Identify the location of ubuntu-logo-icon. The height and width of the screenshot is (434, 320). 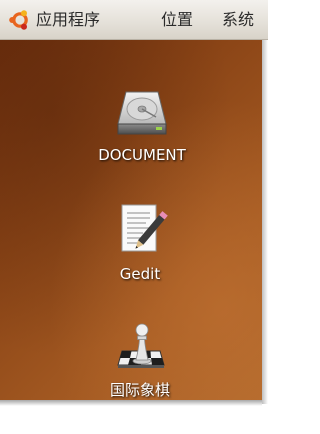
(20, 20).